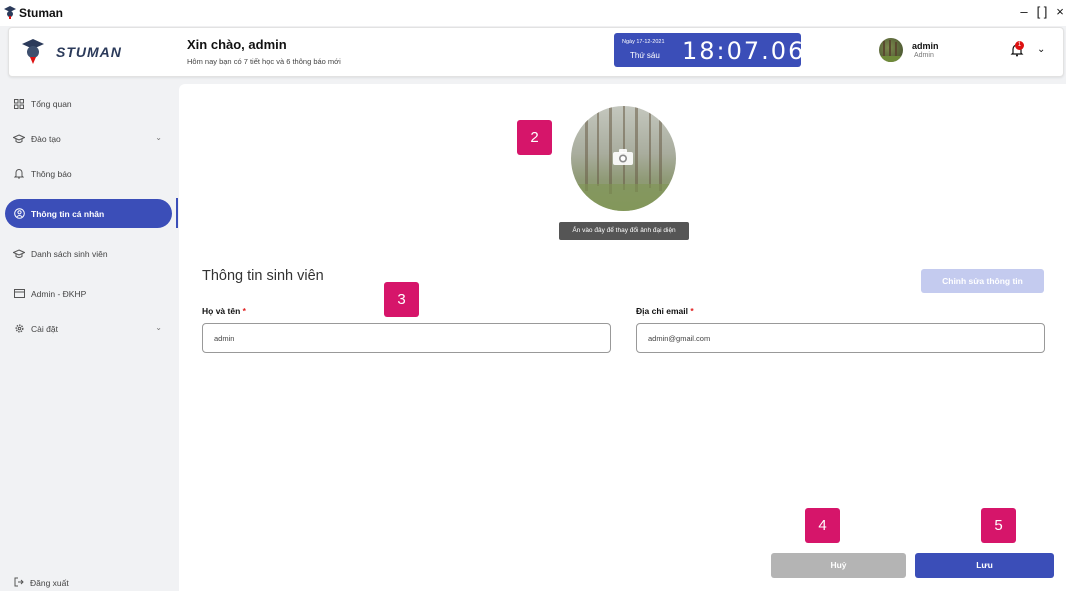 The width and height of the screenshot is (1066, 591). I want to click on sidebar-item-student-list: Danh sách sinh viên, so click(88, 253).